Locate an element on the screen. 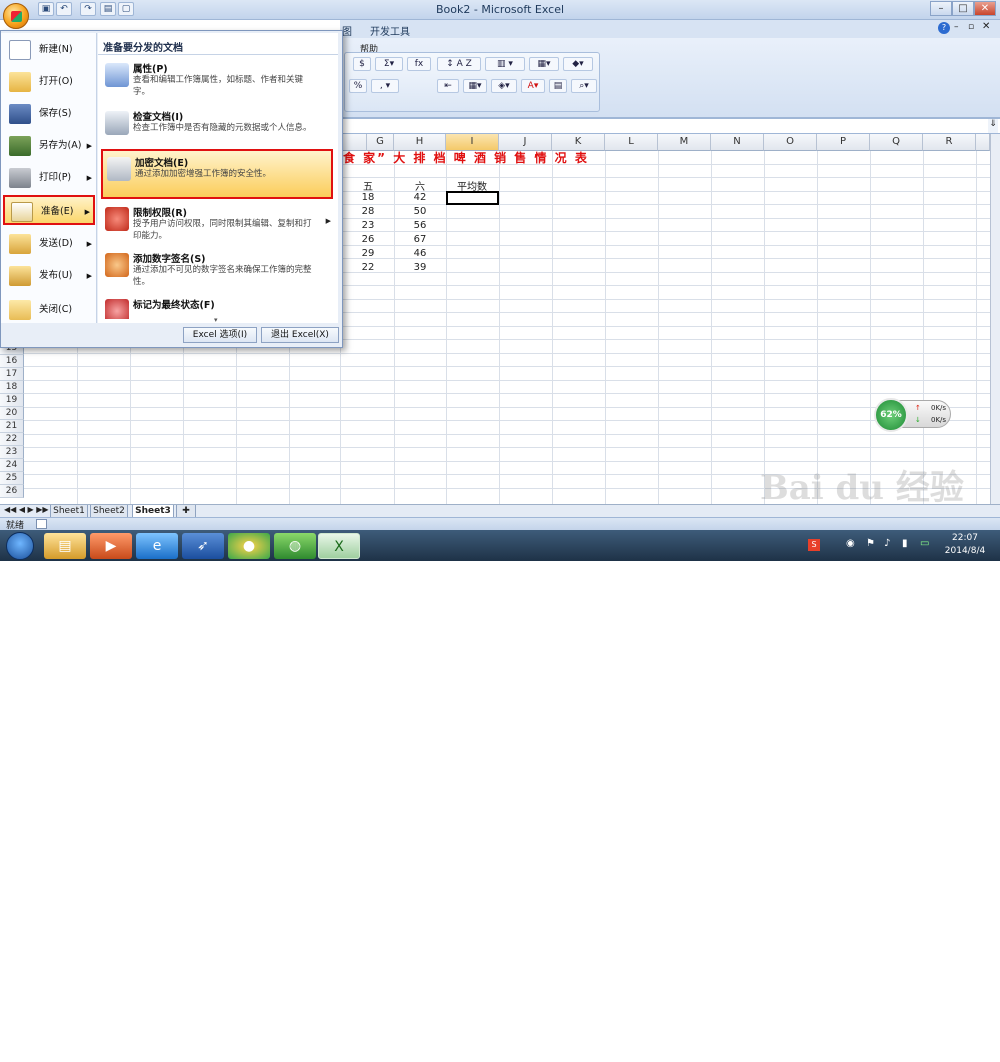  row-header: 22 is located at coordinates (12, 439).